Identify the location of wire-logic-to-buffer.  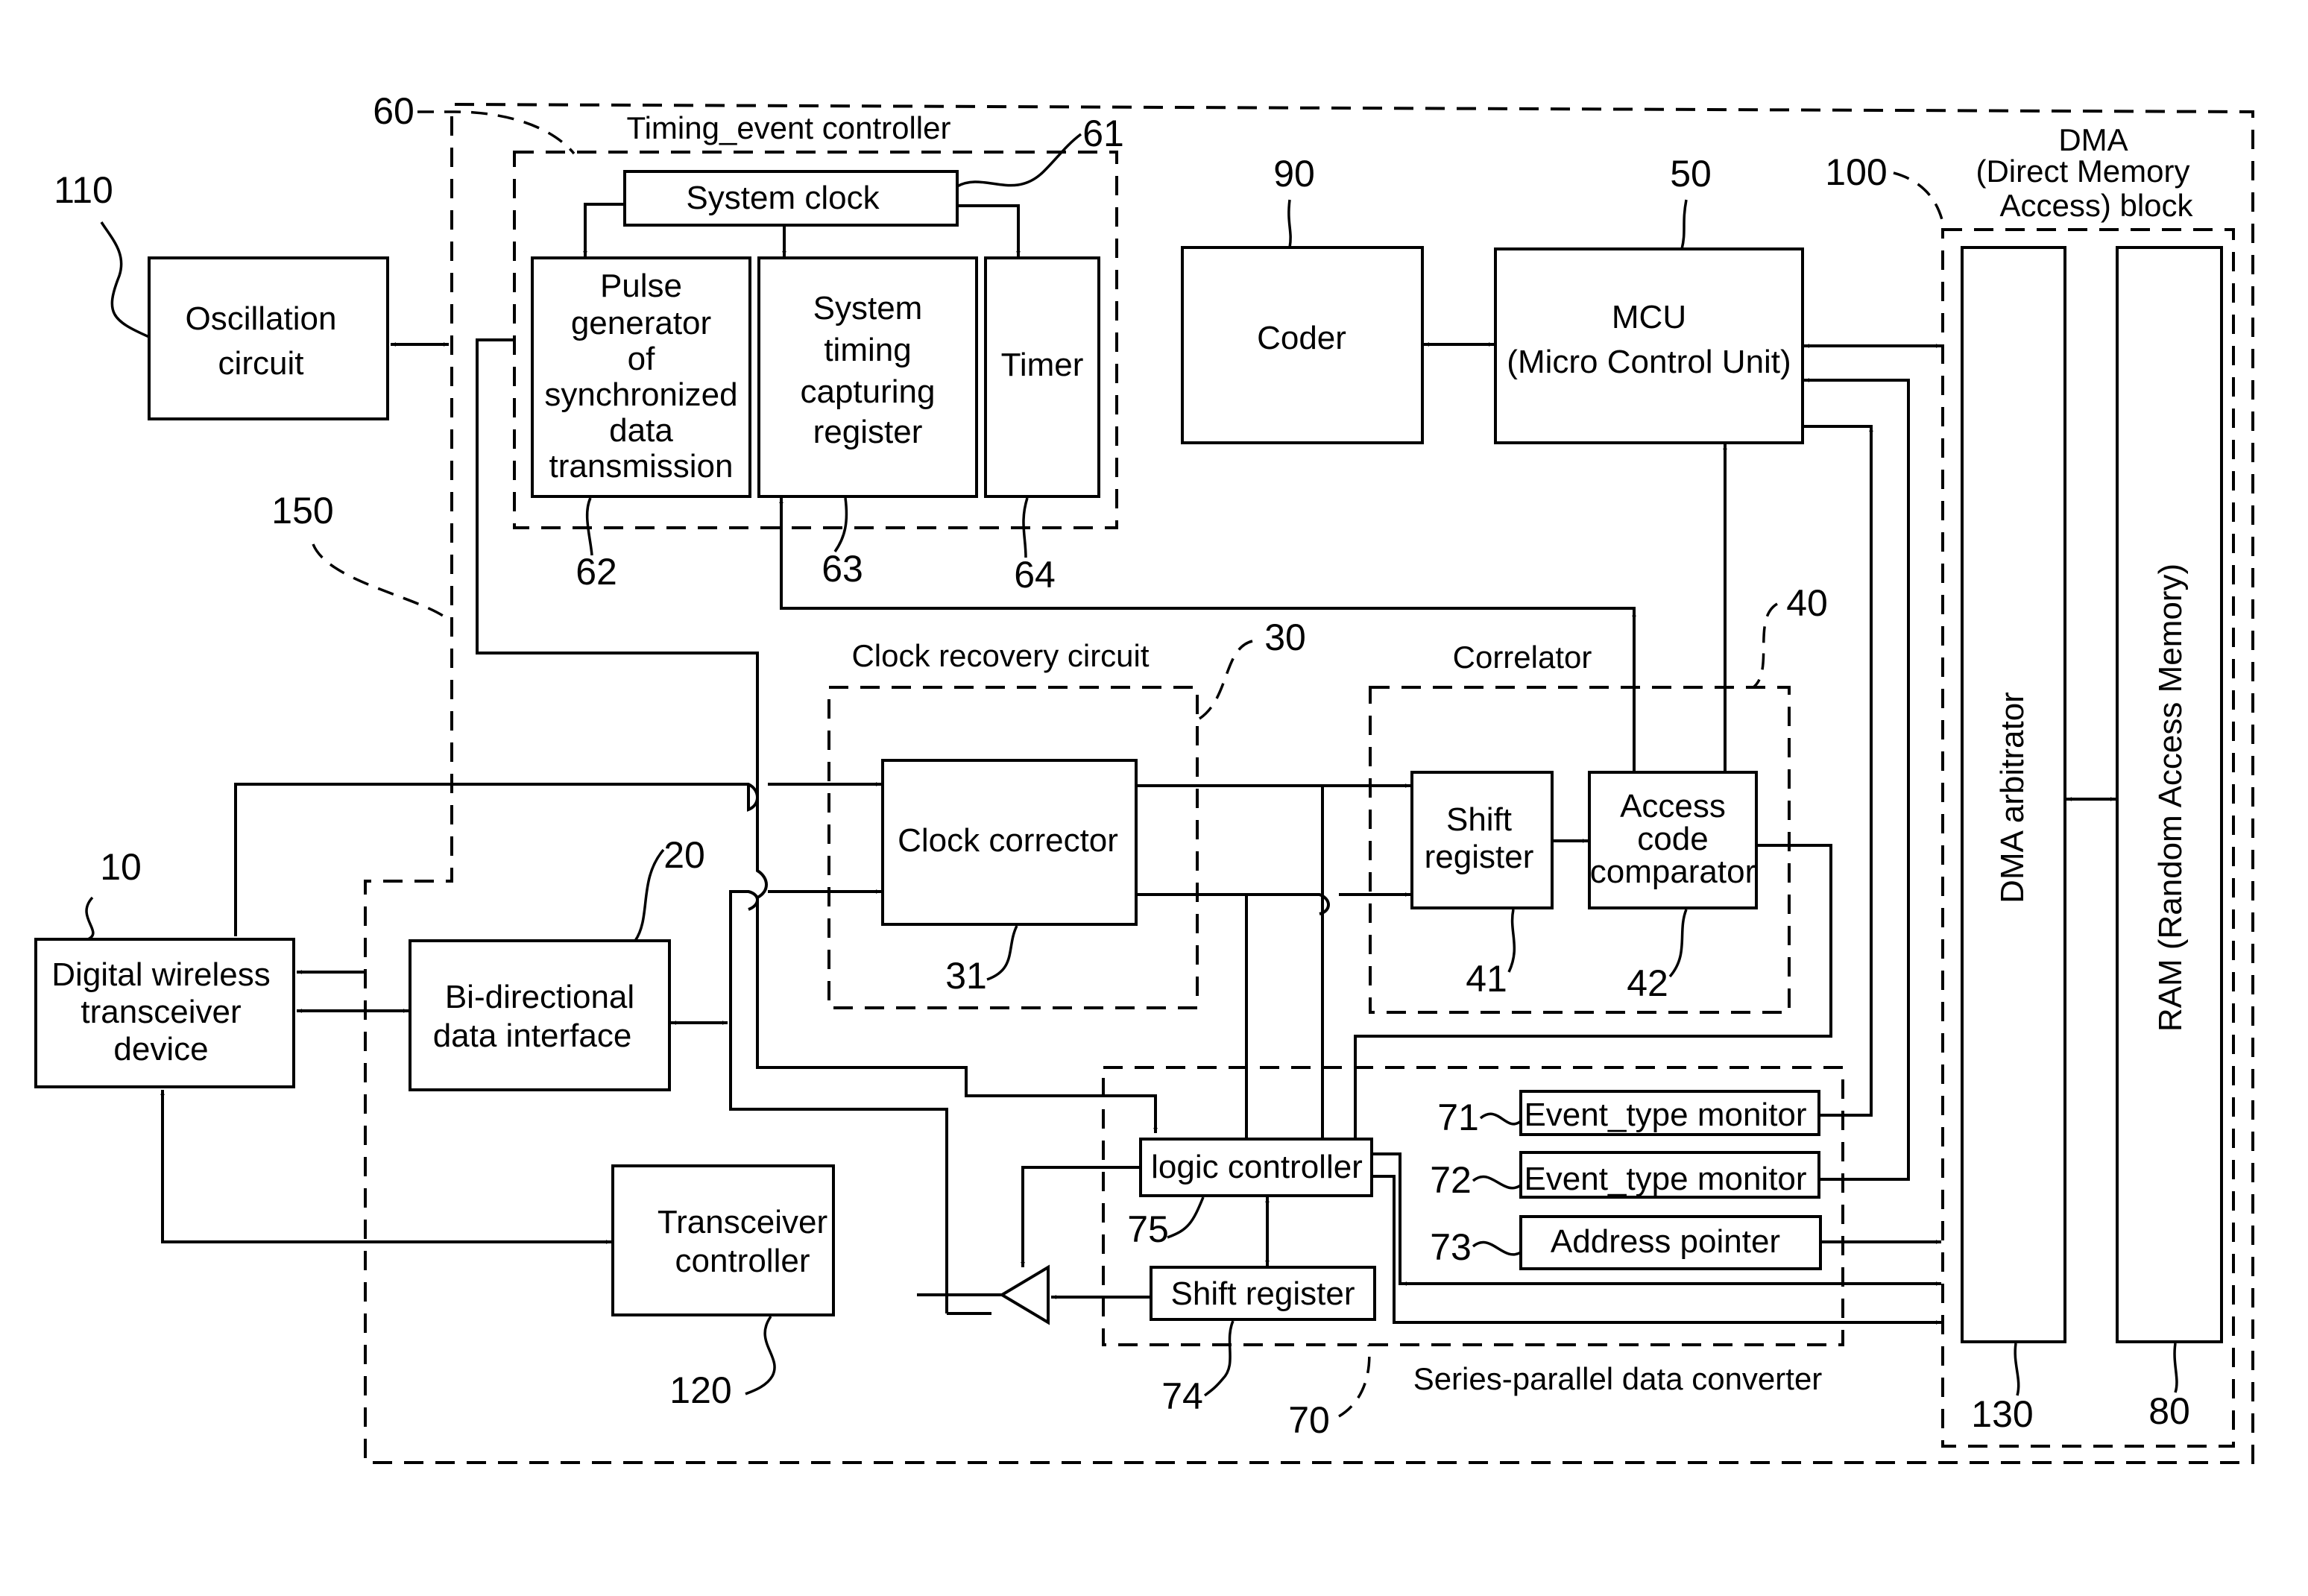
(1080, 1216).